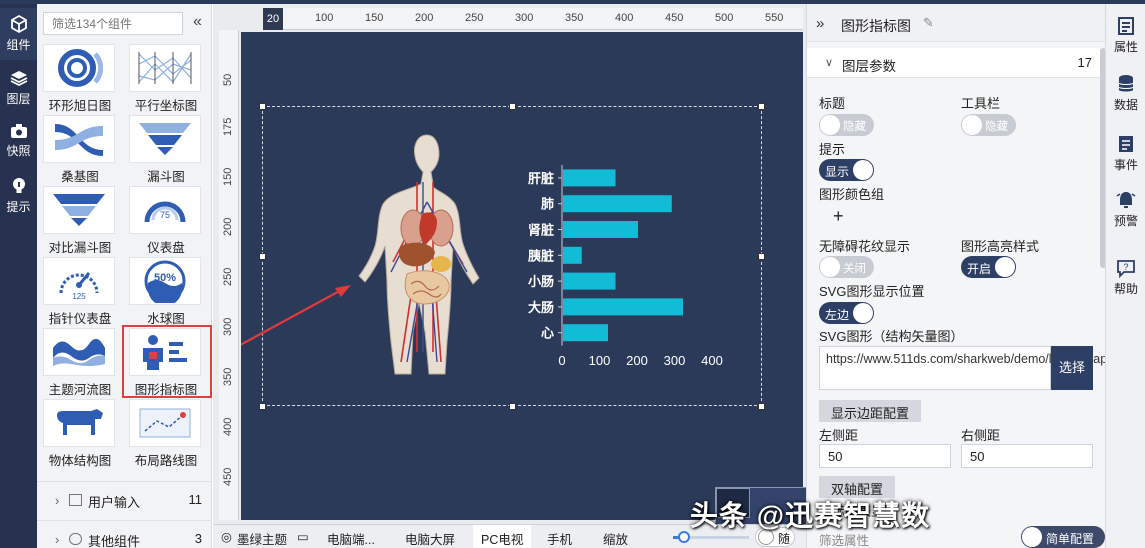 Image resolution: width=1145 pixels, height=548 pixels. I want to click on object-structure-icon, so click(79, 423).